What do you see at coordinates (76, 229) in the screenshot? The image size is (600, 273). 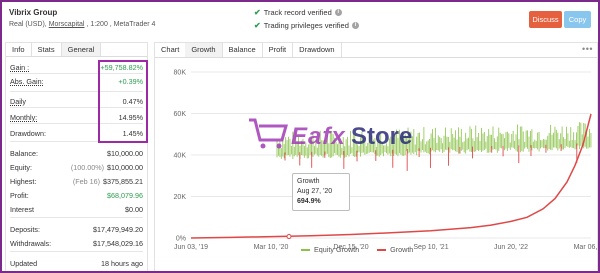 I see `stat-row: Deposits: $17,479,949.20` at bounding box center [76, 229].